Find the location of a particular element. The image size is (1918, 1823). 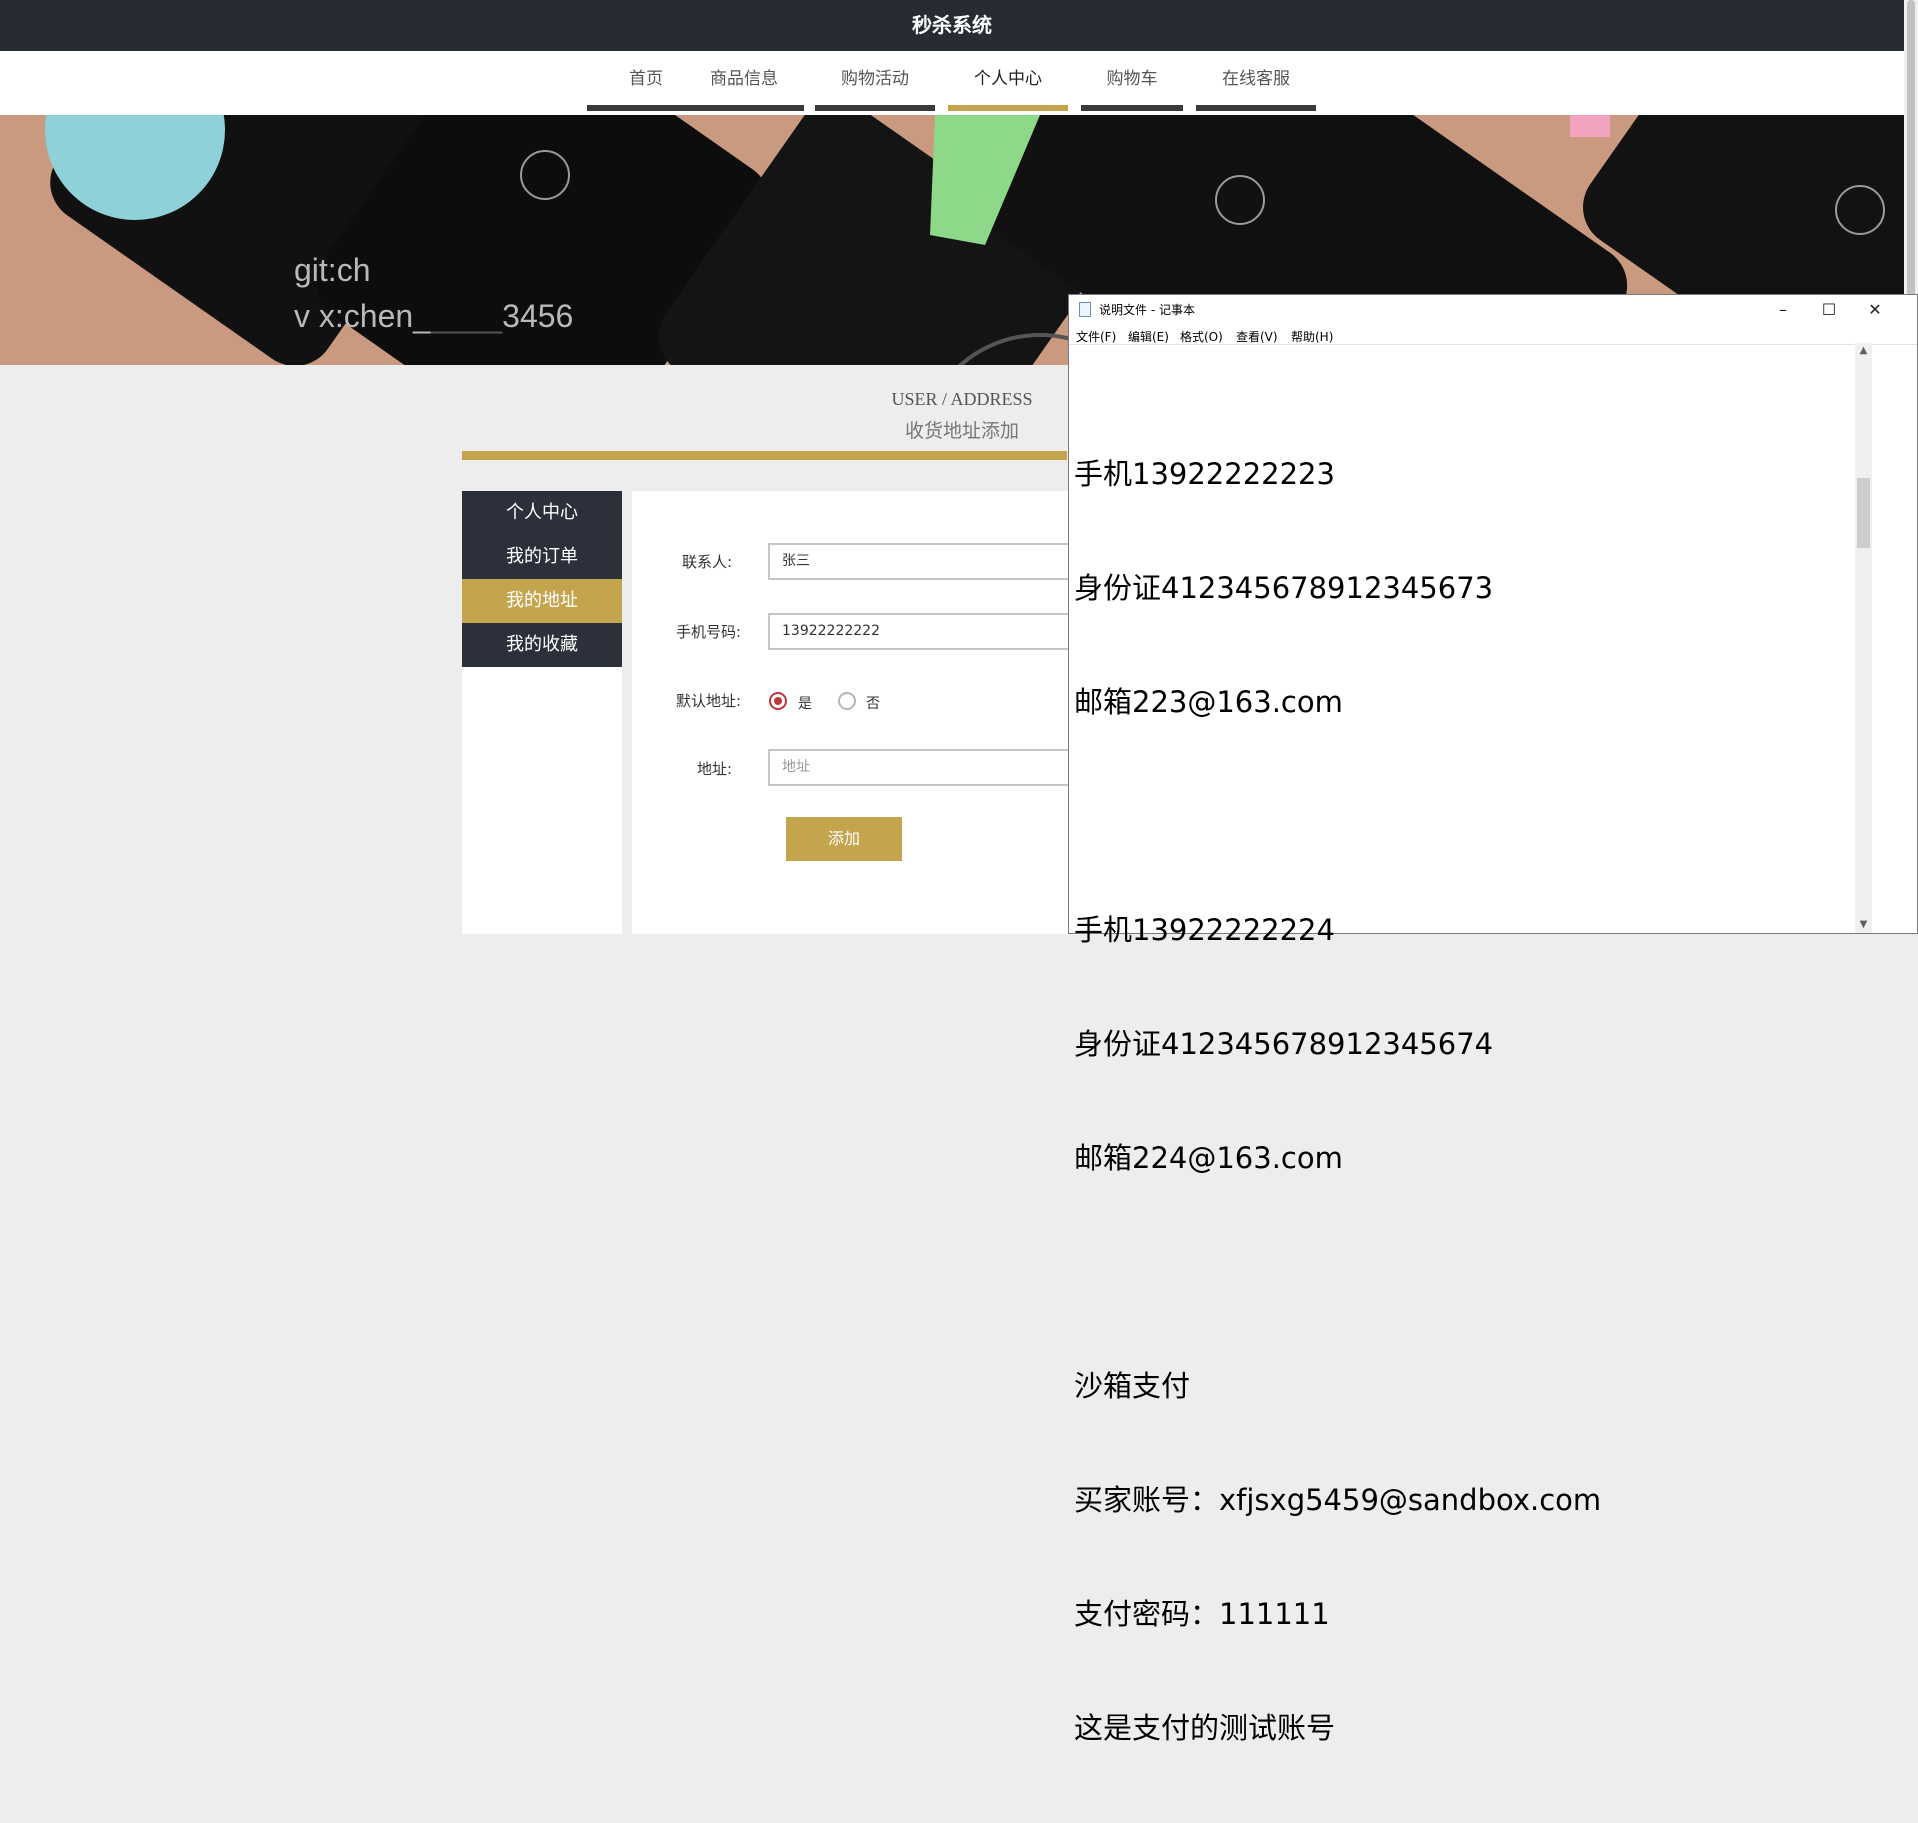

text-line: 这是支付的测试账号 is located at coordinates (1205, 1728).